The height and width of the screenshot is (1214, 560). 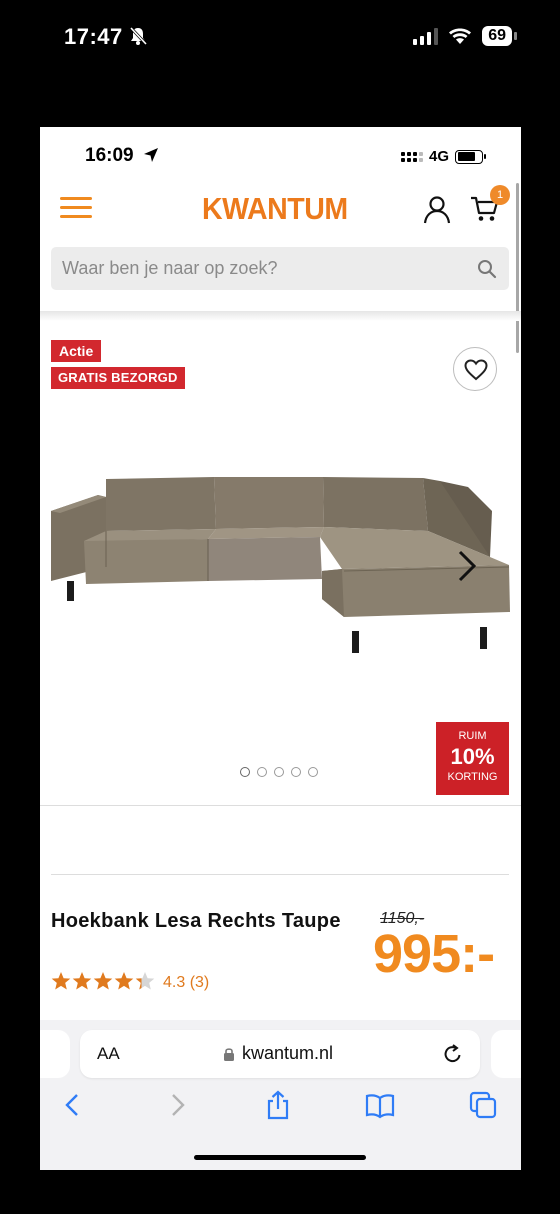 I want to click on browser-nav-row, so click(x=280, y=1110).